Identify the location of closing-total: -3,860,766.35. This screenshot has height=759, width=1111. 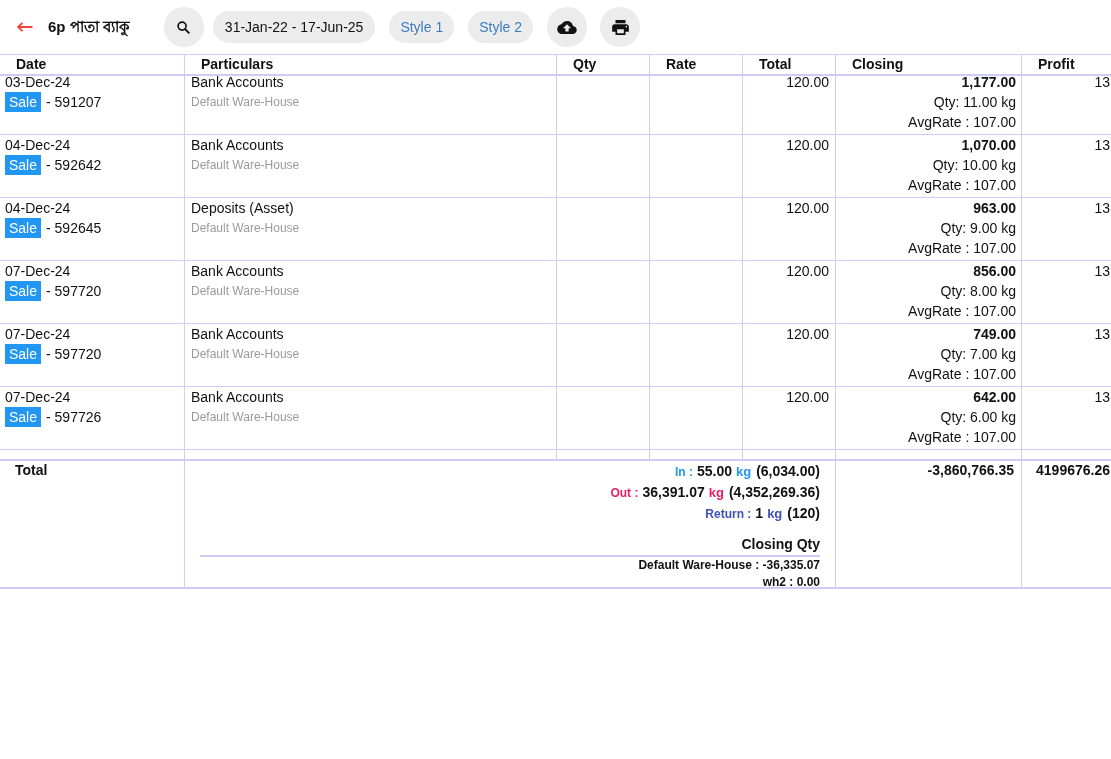
(970, 470).